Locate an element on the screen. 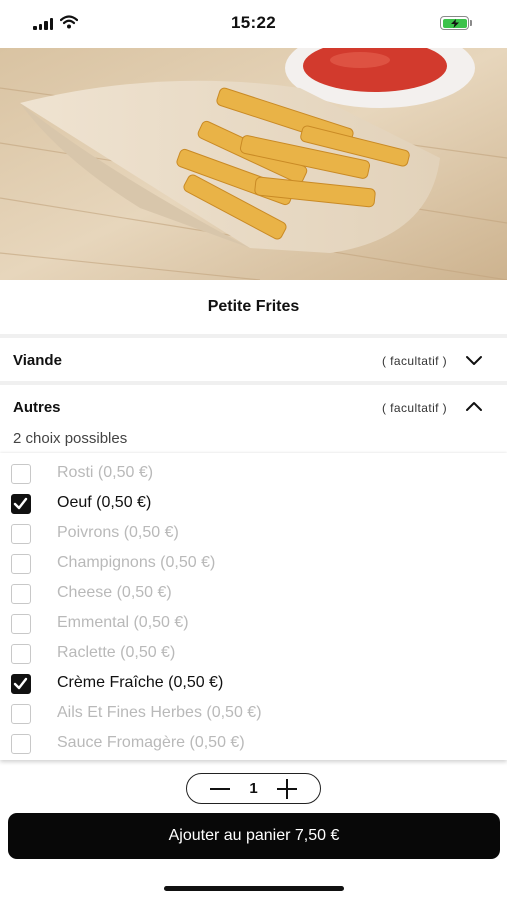 This screenshot has width=507, height=900. status-bar: 15:22 is located at coordinates (253, 24).